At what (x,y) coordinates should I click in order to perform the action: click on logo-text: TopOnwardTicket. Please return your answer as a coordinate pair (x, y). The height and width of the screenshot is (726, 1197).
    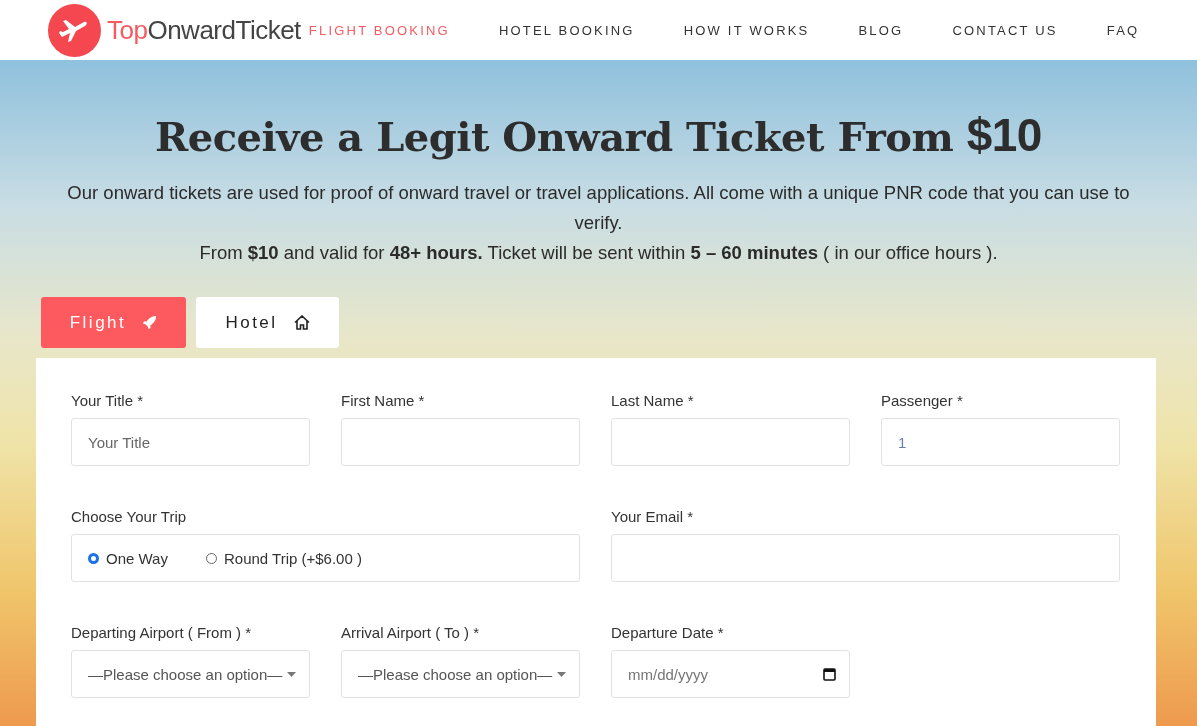
    Looking at the image, I should click on (204, 30).